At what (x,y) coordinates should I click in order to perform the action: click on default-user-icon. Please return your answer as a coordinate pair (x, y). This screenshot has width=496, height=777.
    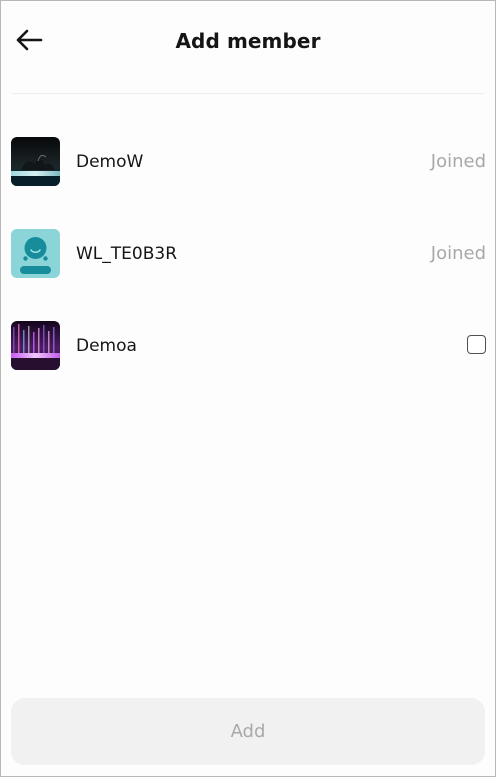
    Looking at the image, I should click on (35, 253).